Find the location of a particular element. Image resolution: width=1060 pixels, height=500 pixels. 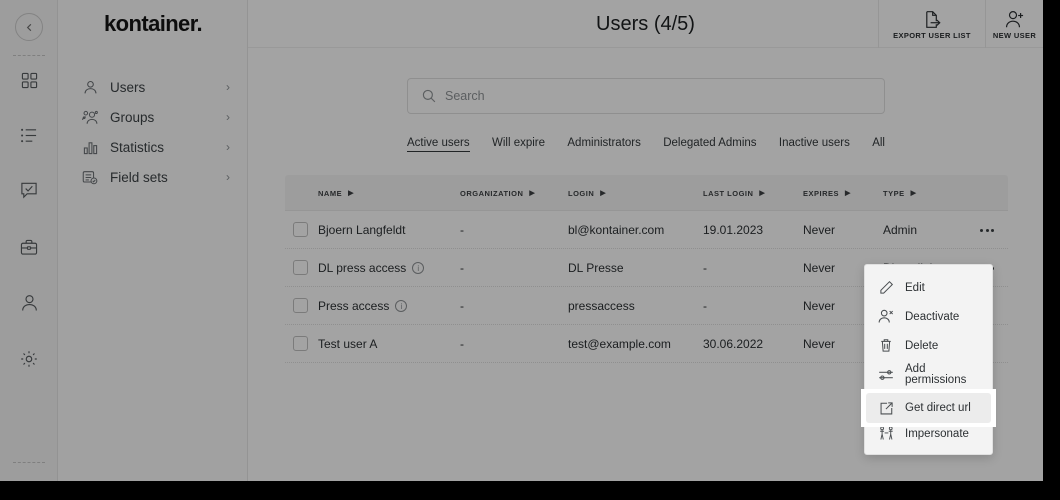

nav-item-label: Groups is located at coordinates (132, 117).